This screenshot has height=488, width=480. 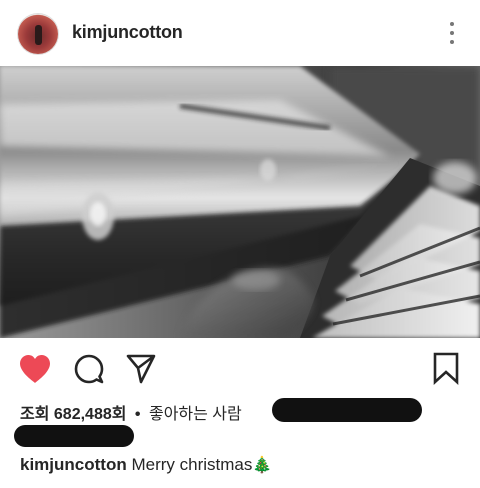 I want to click on comment-icon, so click(x=89, y=371).